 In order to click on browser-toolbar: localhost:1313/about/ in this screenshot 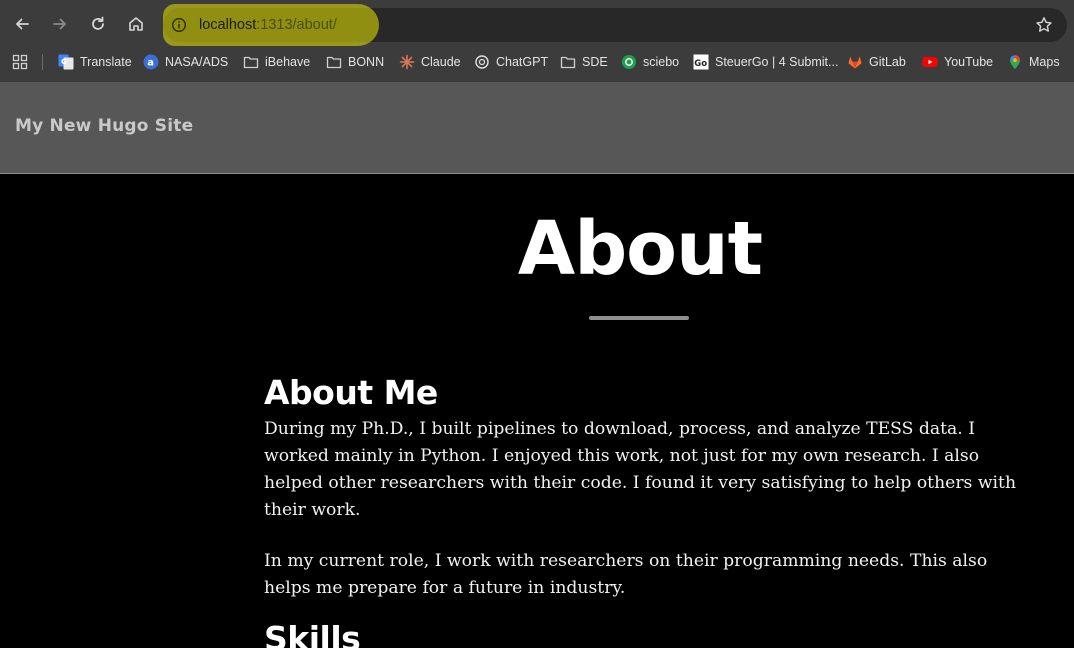, I will do `click(537, 23)`.